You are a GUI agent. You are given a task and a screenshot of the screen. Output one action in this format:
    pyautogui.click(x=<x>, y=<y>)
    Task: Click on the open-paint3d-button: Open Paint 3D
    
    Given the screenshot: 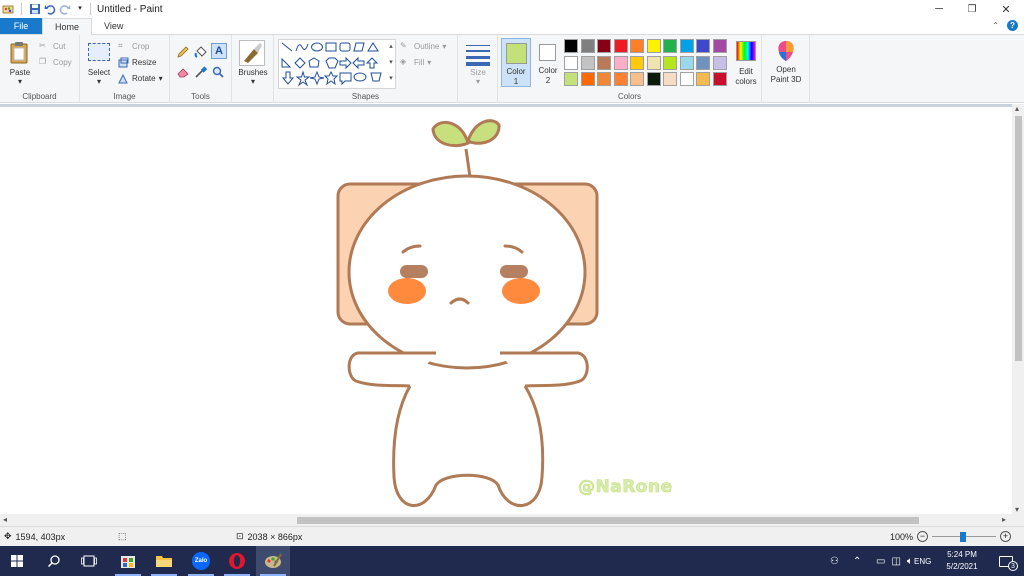 What is the action you would take?
    pyautogui.click(x=786, y=62)
    